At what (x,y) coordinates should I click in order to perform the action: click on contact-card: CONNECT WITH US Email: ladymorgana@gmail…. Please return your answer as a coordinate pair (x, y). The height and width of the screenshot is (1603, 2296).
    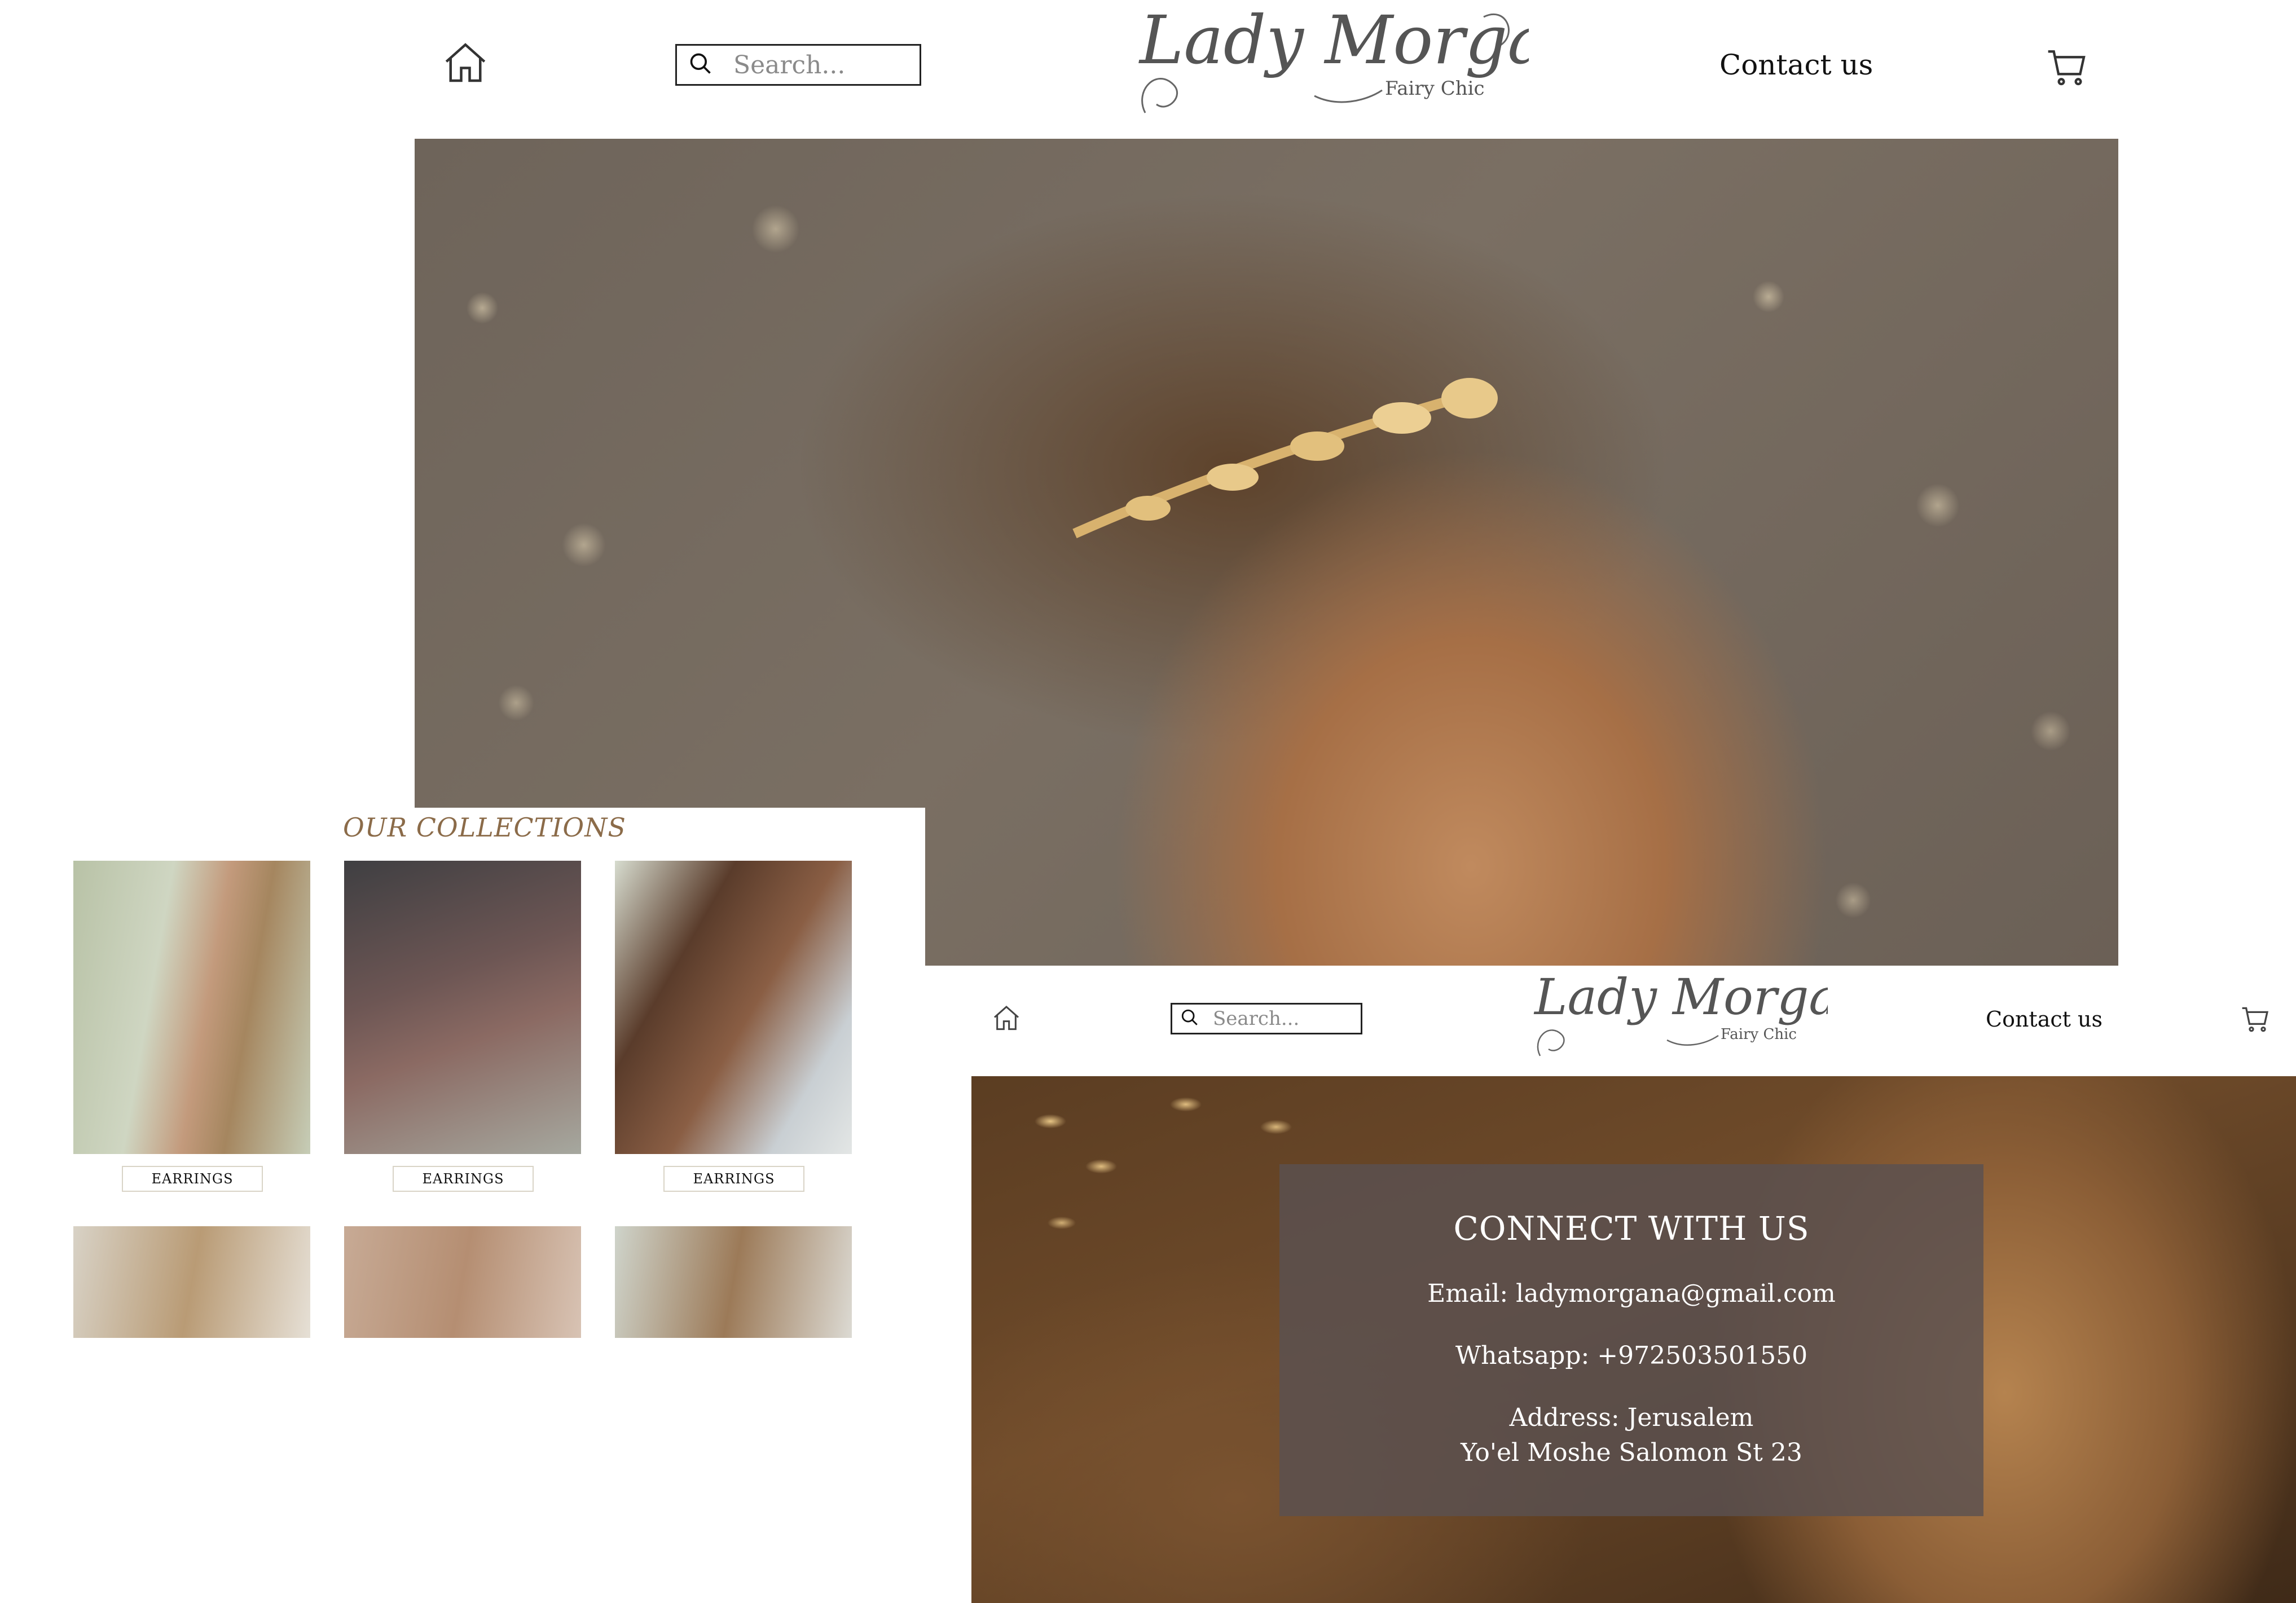
    Looking at the image, I should click on (1631, 1340).